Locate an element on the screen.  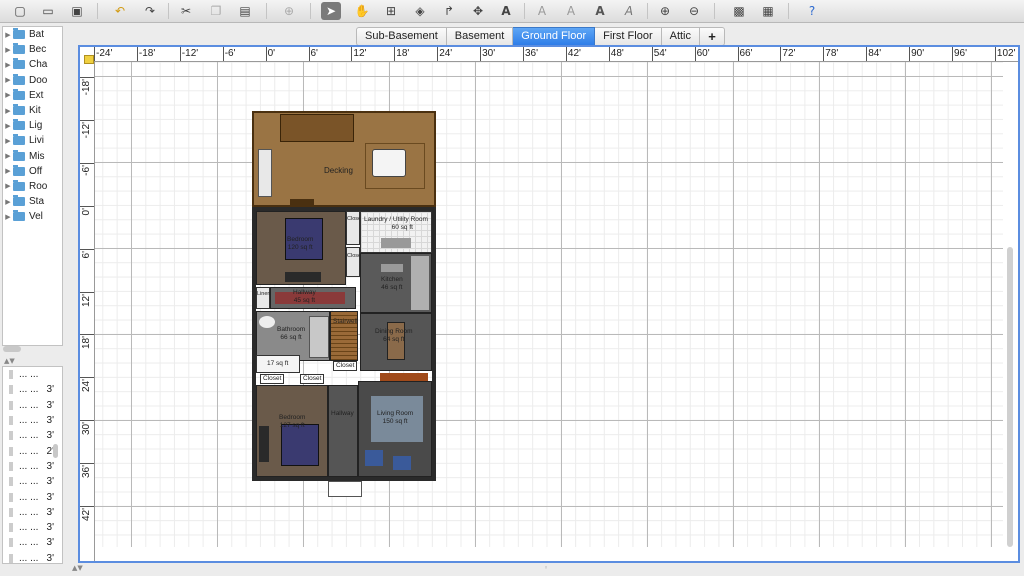
room-closet-a: Closet is located at coordinates (354, 228).